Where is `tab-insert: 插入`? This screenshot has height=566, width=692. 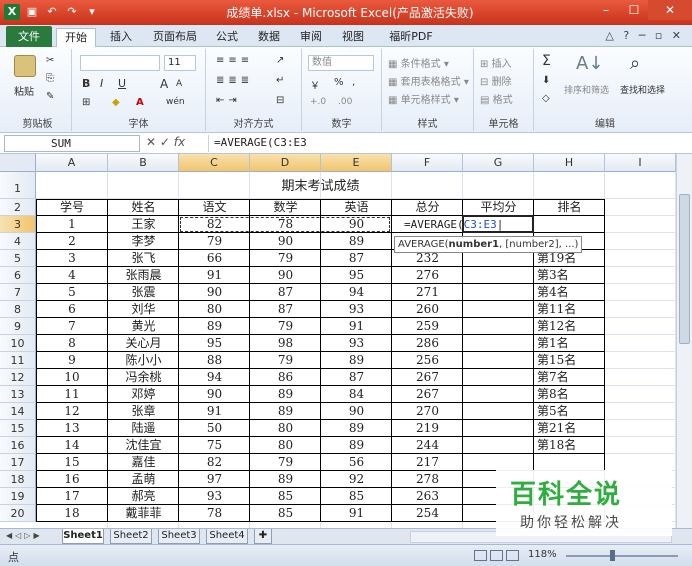
tab-insert: 插入 is located at coordinates (121, 37).